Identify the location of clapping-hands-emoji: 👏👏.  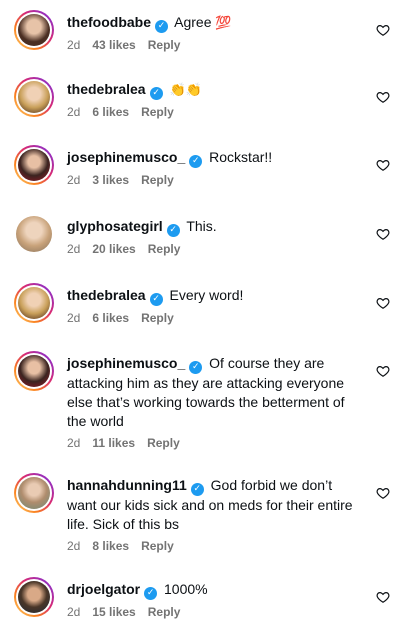
(185, 90).